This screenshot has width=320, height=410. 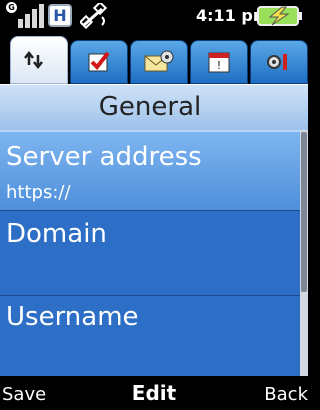 I want to click on tab-bar: !, so click(x=154, y=58).